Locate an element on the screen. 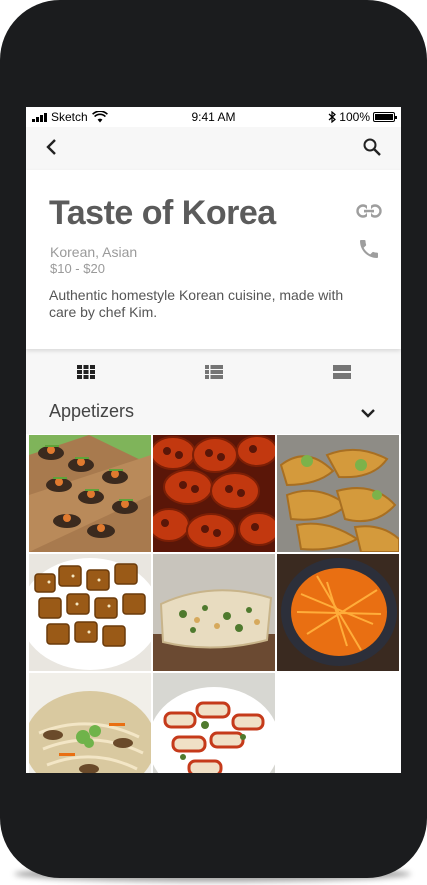  restaurant-price-range: $10 - $20 is located at coordinates (77, 268).